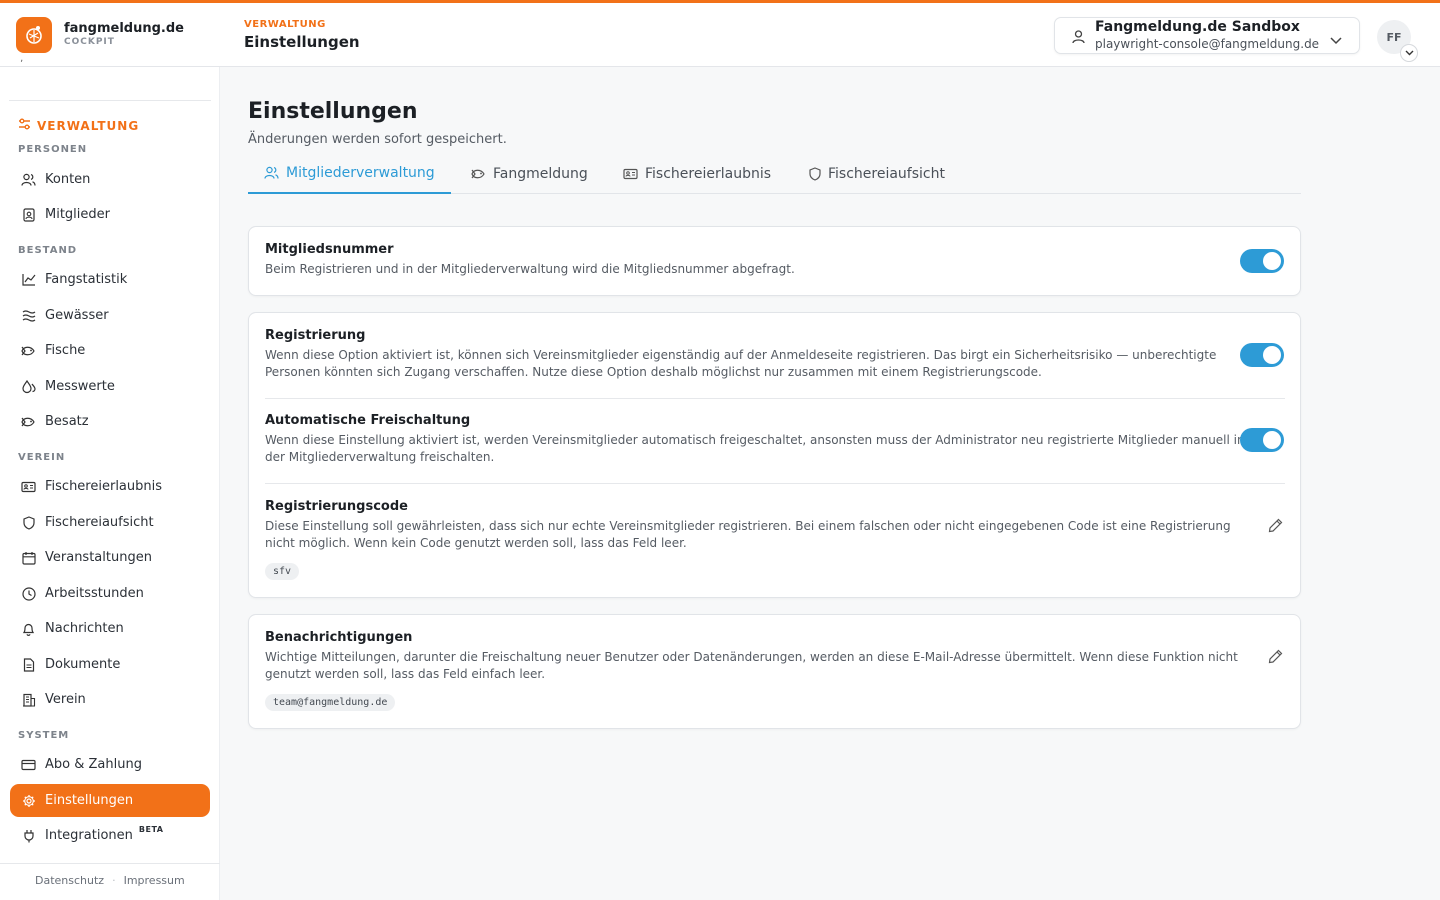 The width and height of the screenshot is (1440, 900). What do you see at coordinates (110, 279) in the screenshot?
I see `sidebar-item-fangstatistik: Fangstatistik` at bounding box center [110, 279].